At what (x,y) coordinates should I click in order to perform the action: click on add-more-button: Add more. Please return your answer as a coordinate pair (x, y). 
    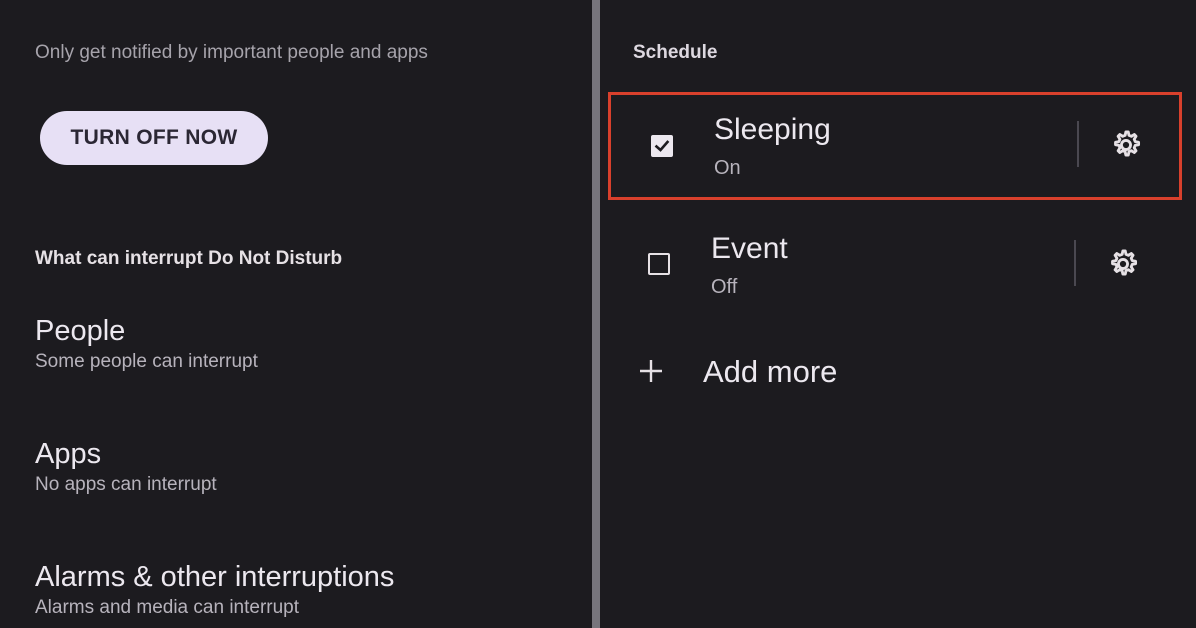
    Looking at the image, I should click on (895, 372).